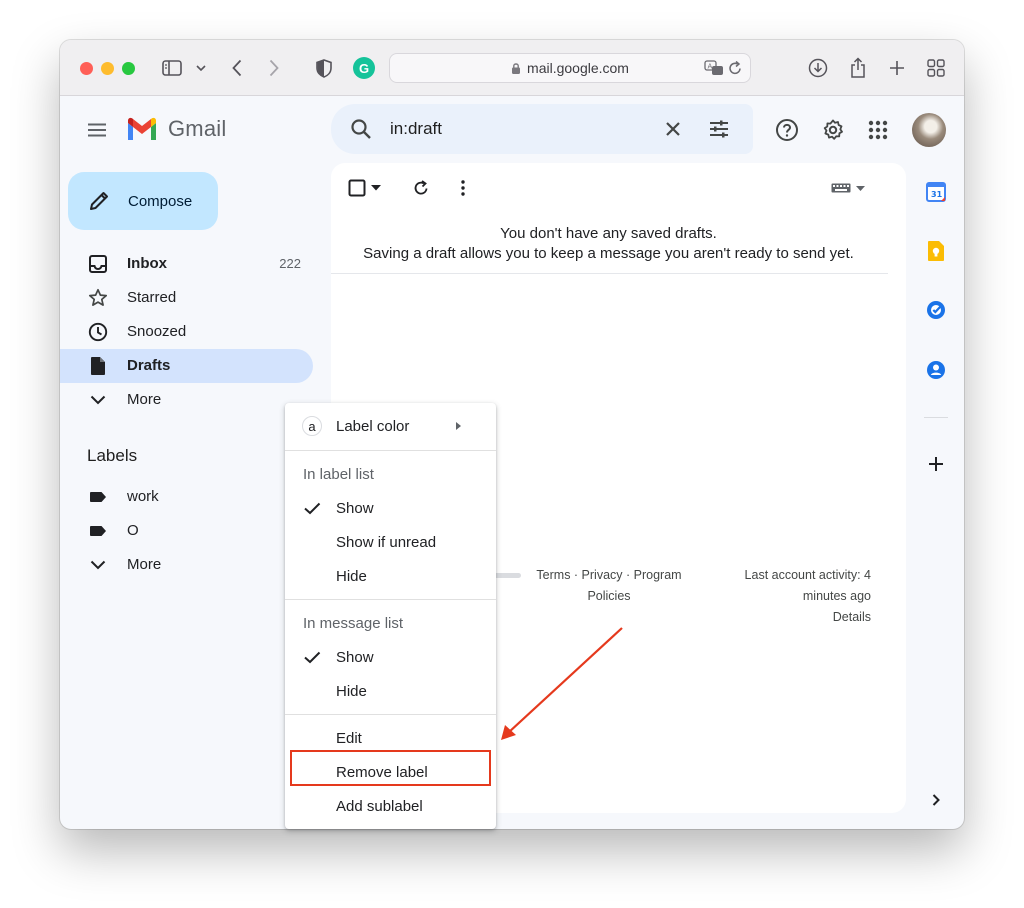  What do you see at coordinates (578, 68) in the screenshot?
I see `url-text: mail.google.com` at bounding box center [578, 68].